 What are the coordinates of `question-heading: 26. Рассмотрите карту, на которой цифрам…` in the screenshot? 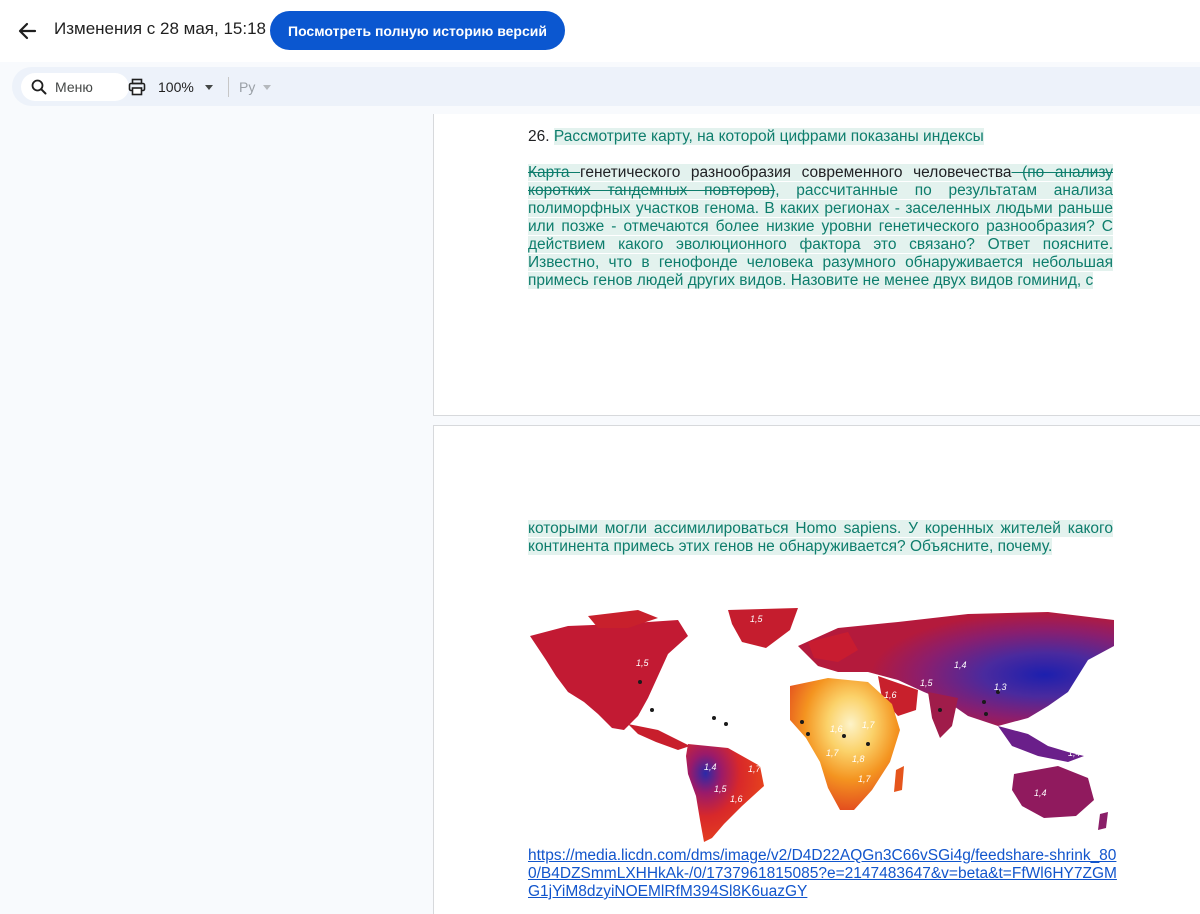 It's located at (756, 137).